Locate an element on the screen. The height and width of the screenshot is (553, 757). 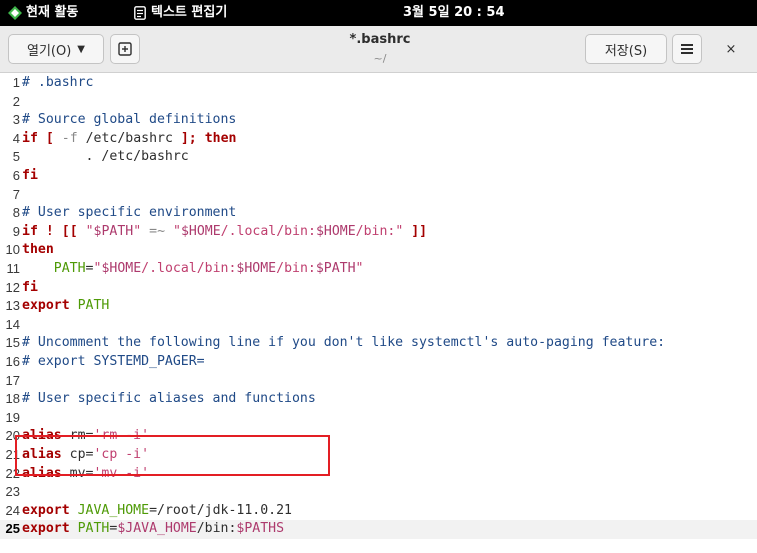
code-line: 2 is located at coordinates (378, 102).